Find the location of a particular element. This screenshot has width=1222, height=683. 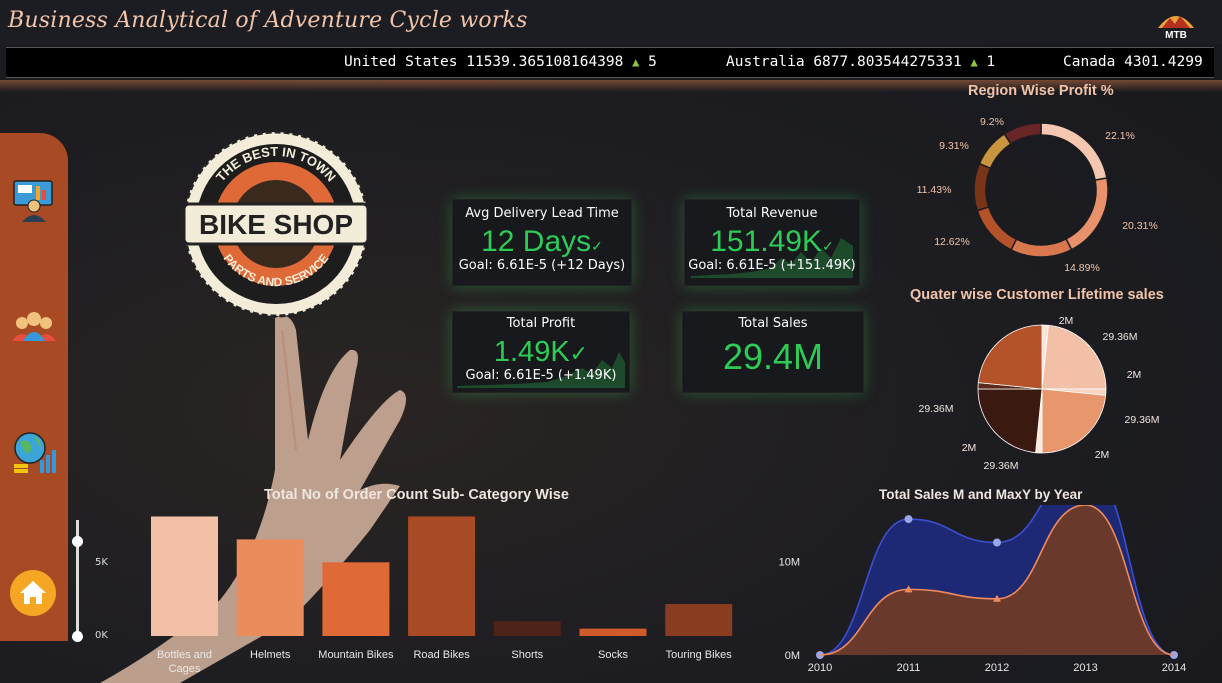

kpi-label: Avg Delivery Lead Time is located at coordinates (542, 213).